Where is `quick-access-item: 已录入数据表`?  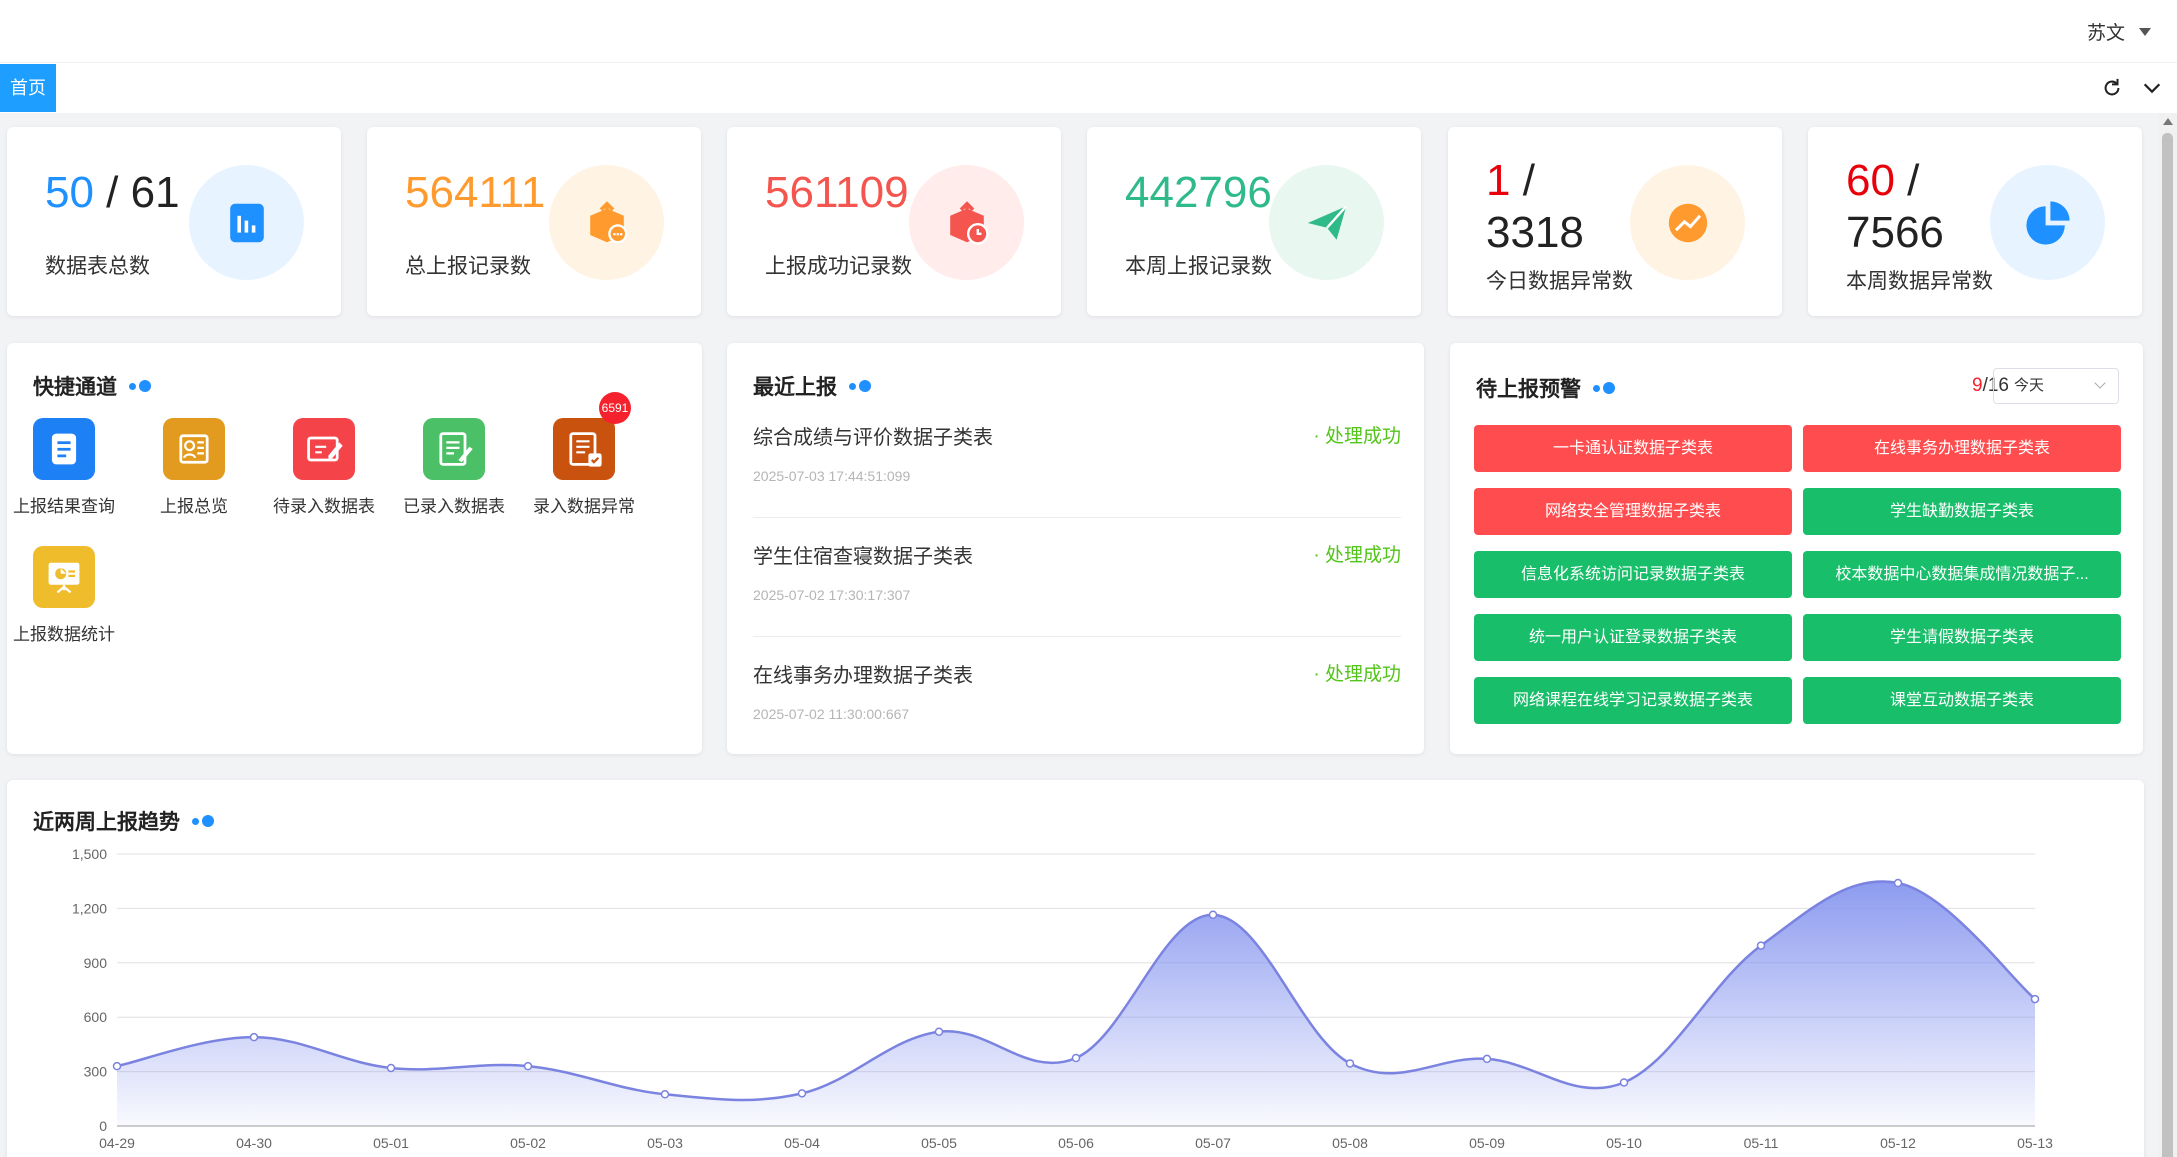 quick-access-item: 已录入数据表 is located at coordinates (454, 467).